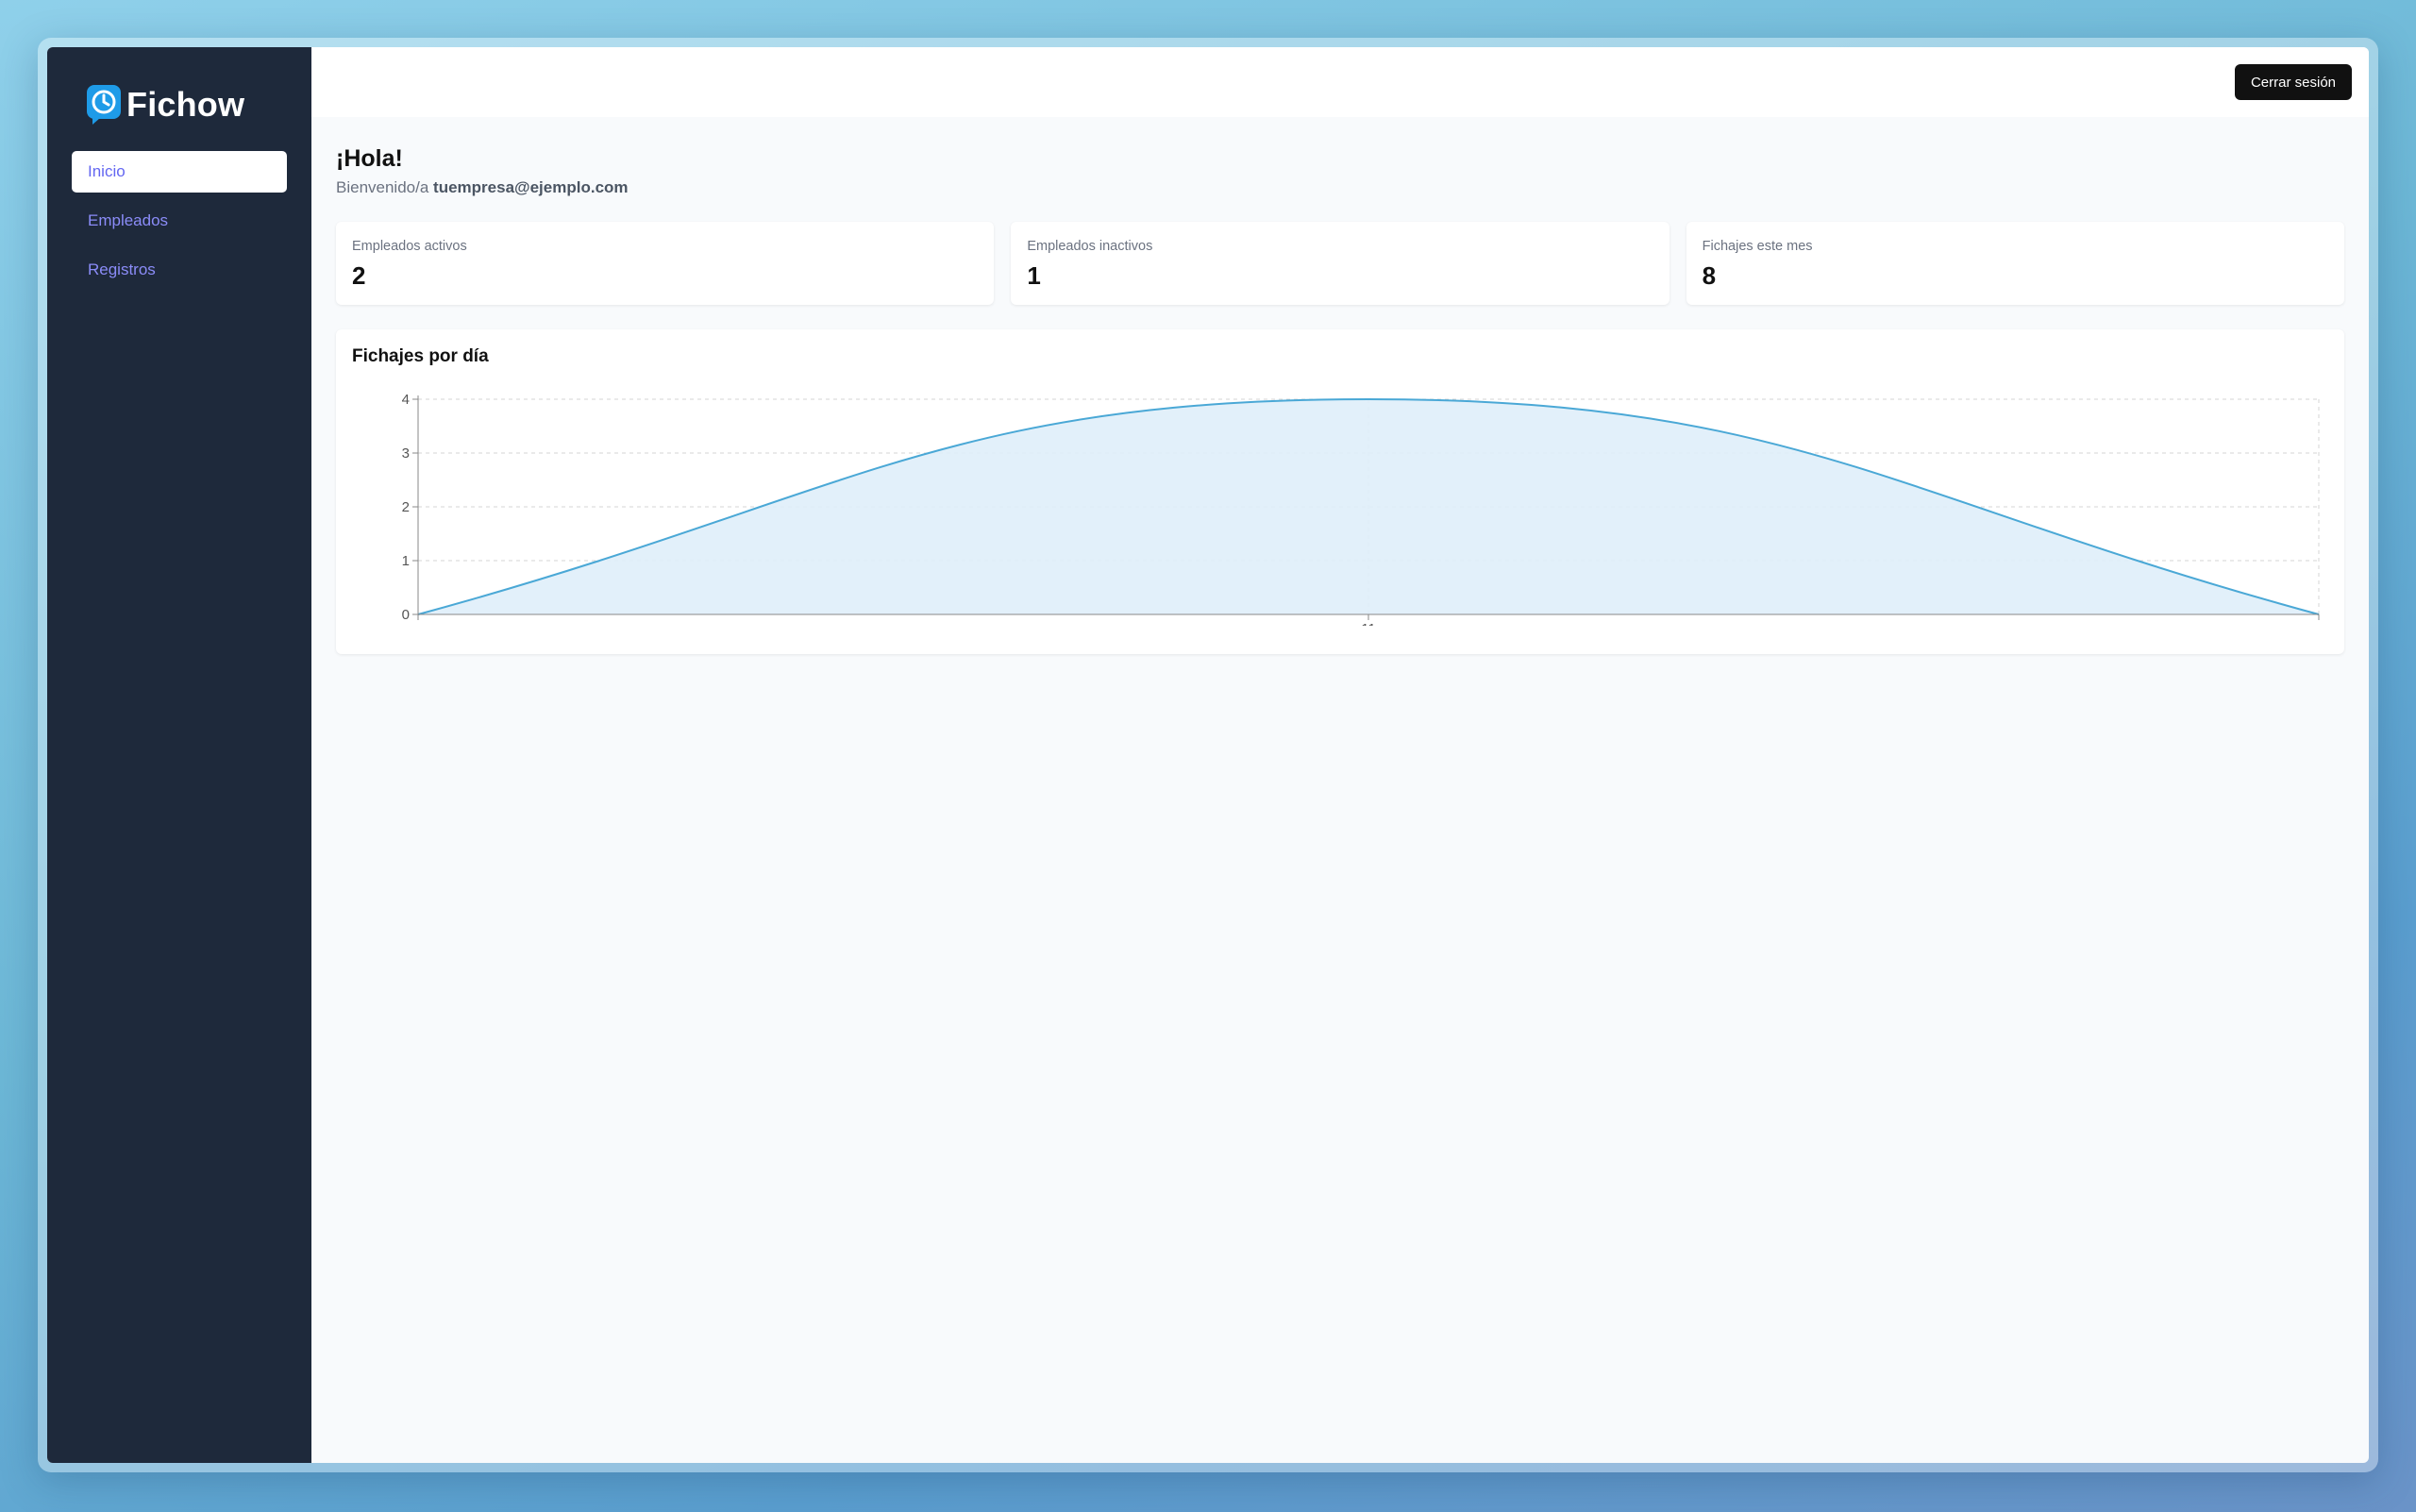  Describe the element at coordinates (180, 270) in the screenshot. I see `sidebar-item-registros: Registros` at that location.